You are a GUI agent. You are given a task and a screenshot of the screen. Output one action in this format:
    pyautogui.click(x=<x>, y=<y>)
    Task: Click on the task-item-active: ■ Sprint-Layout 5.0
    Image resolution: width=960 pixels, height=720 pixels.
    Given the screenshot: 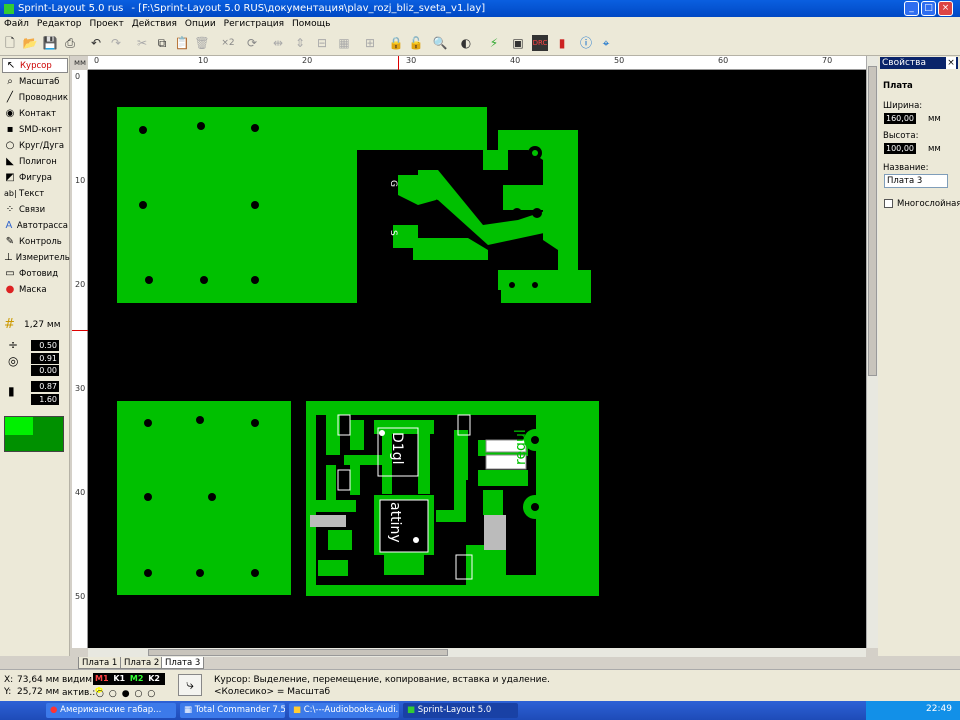 What is the action you would take?
    pyautogui.click(x=460, y=710)
    